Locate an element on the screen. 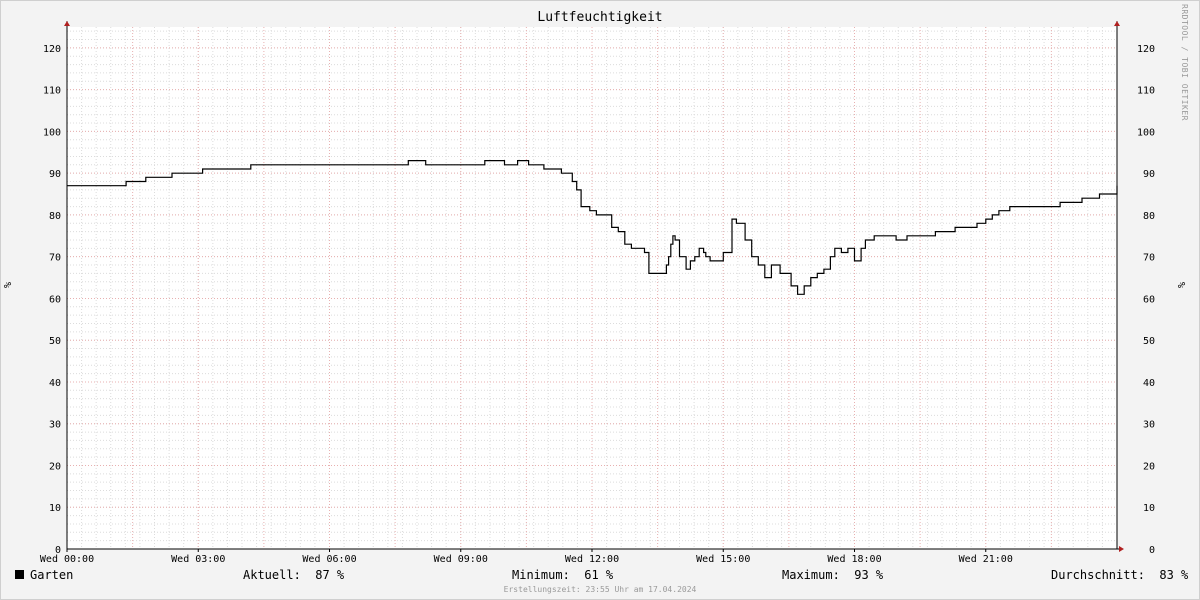  legend-minimum: Minimum: 61 % is located at coordinates (563, 575).